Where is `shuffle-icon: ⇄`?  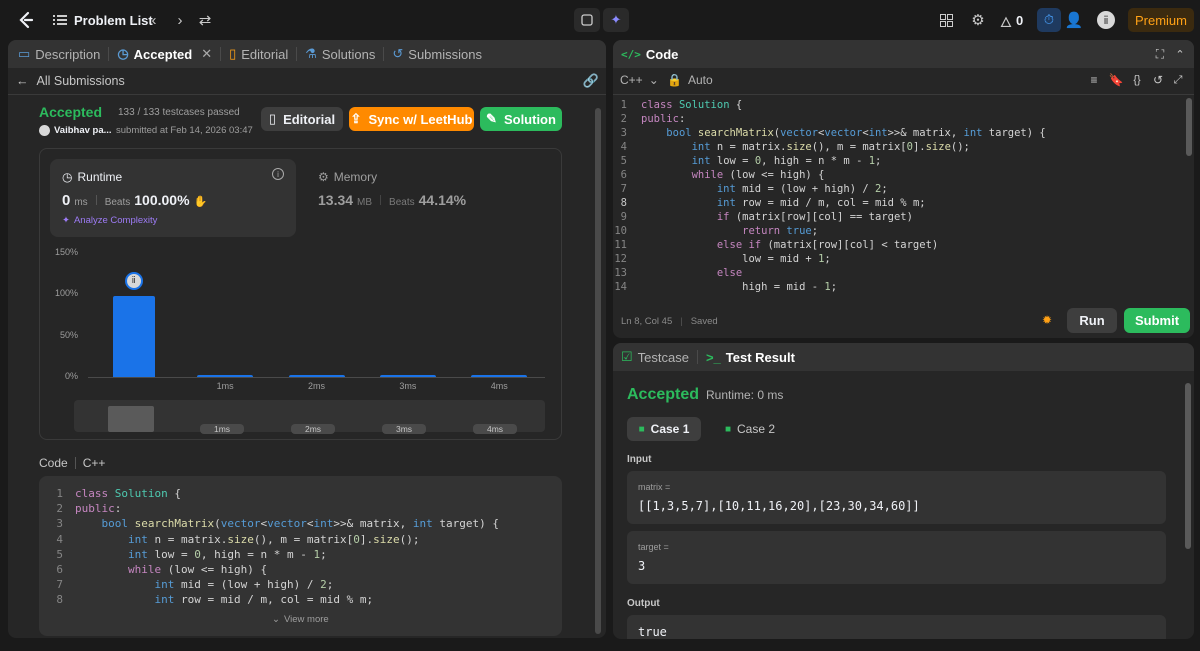 shuffle-icon: ⇄ is located at coordinates (205, 20).